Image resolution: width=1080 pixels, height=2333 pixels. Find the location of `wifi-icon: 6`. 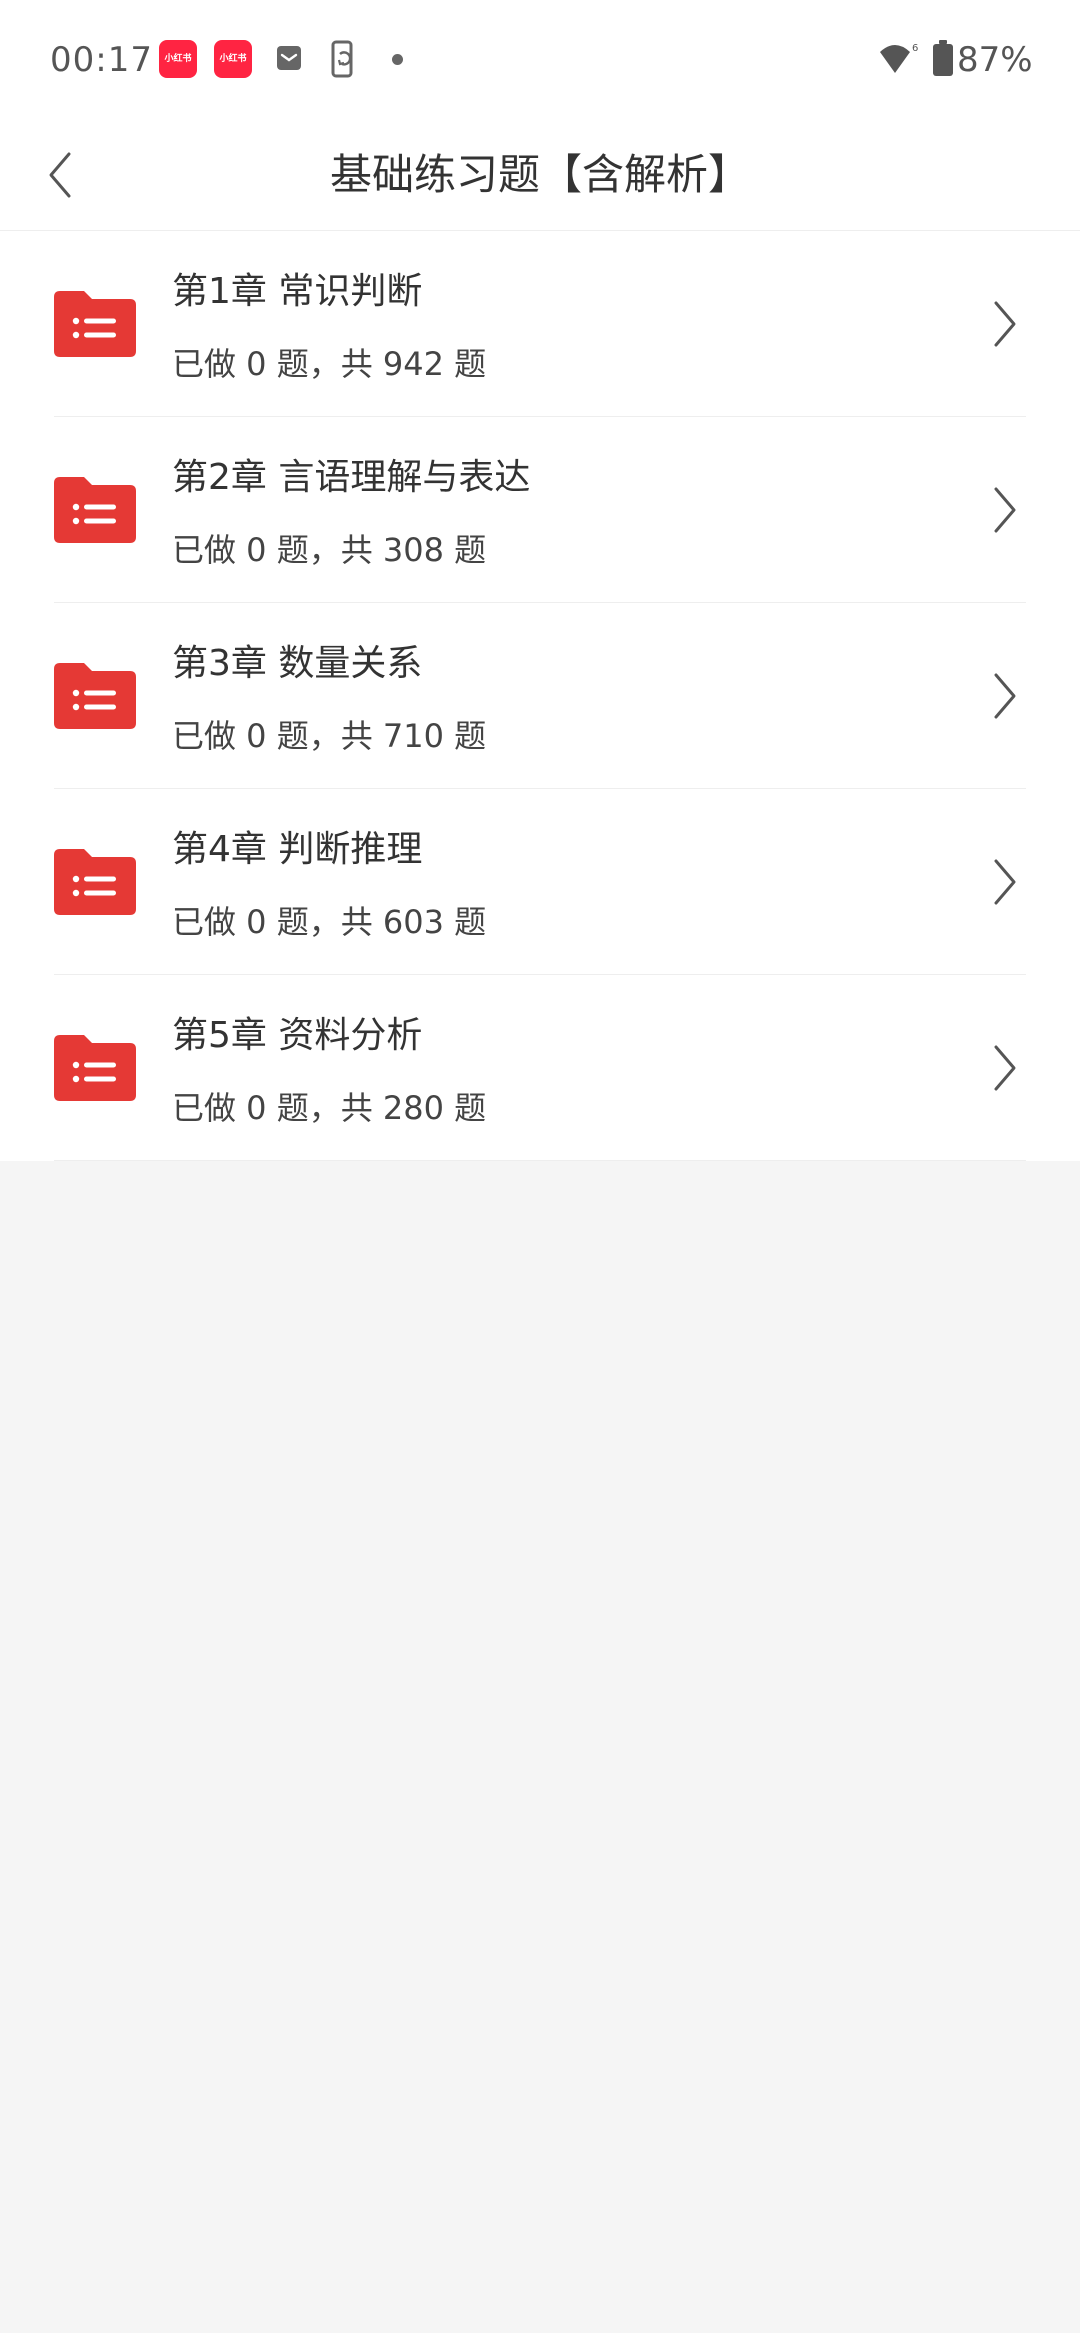

wifi-icon: 6 is located at coordinates (899, 58).